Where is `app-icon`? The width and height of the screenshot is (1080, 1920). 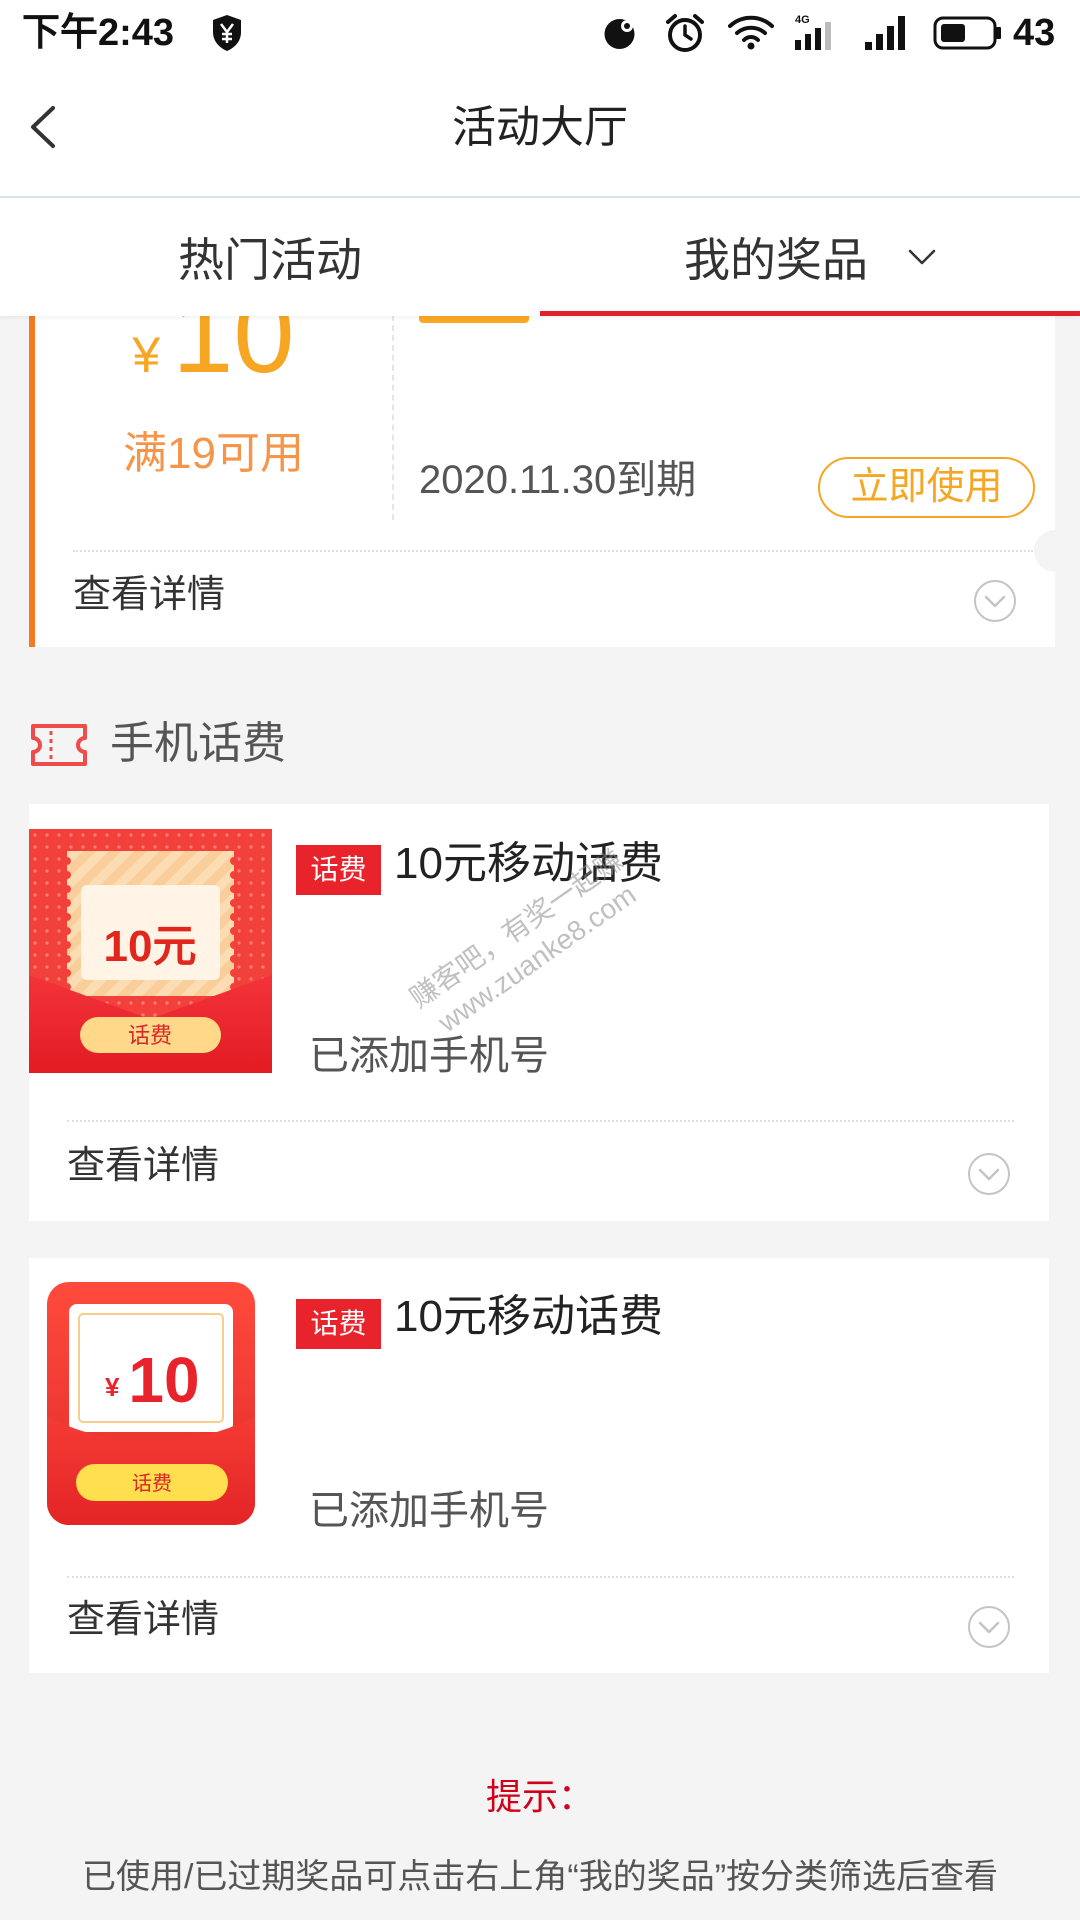
app-icon is located at coordinates (619, 34).